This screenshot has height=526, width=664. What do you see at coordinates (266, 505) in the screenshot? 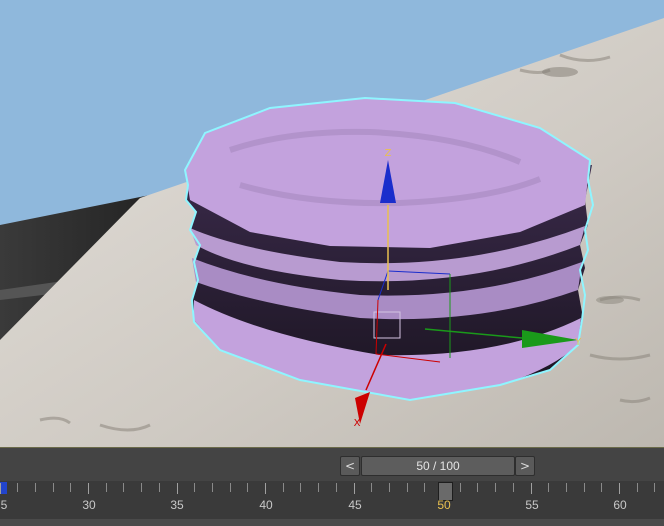
I see `tick-label: 40` at bounding box center [266, 505].